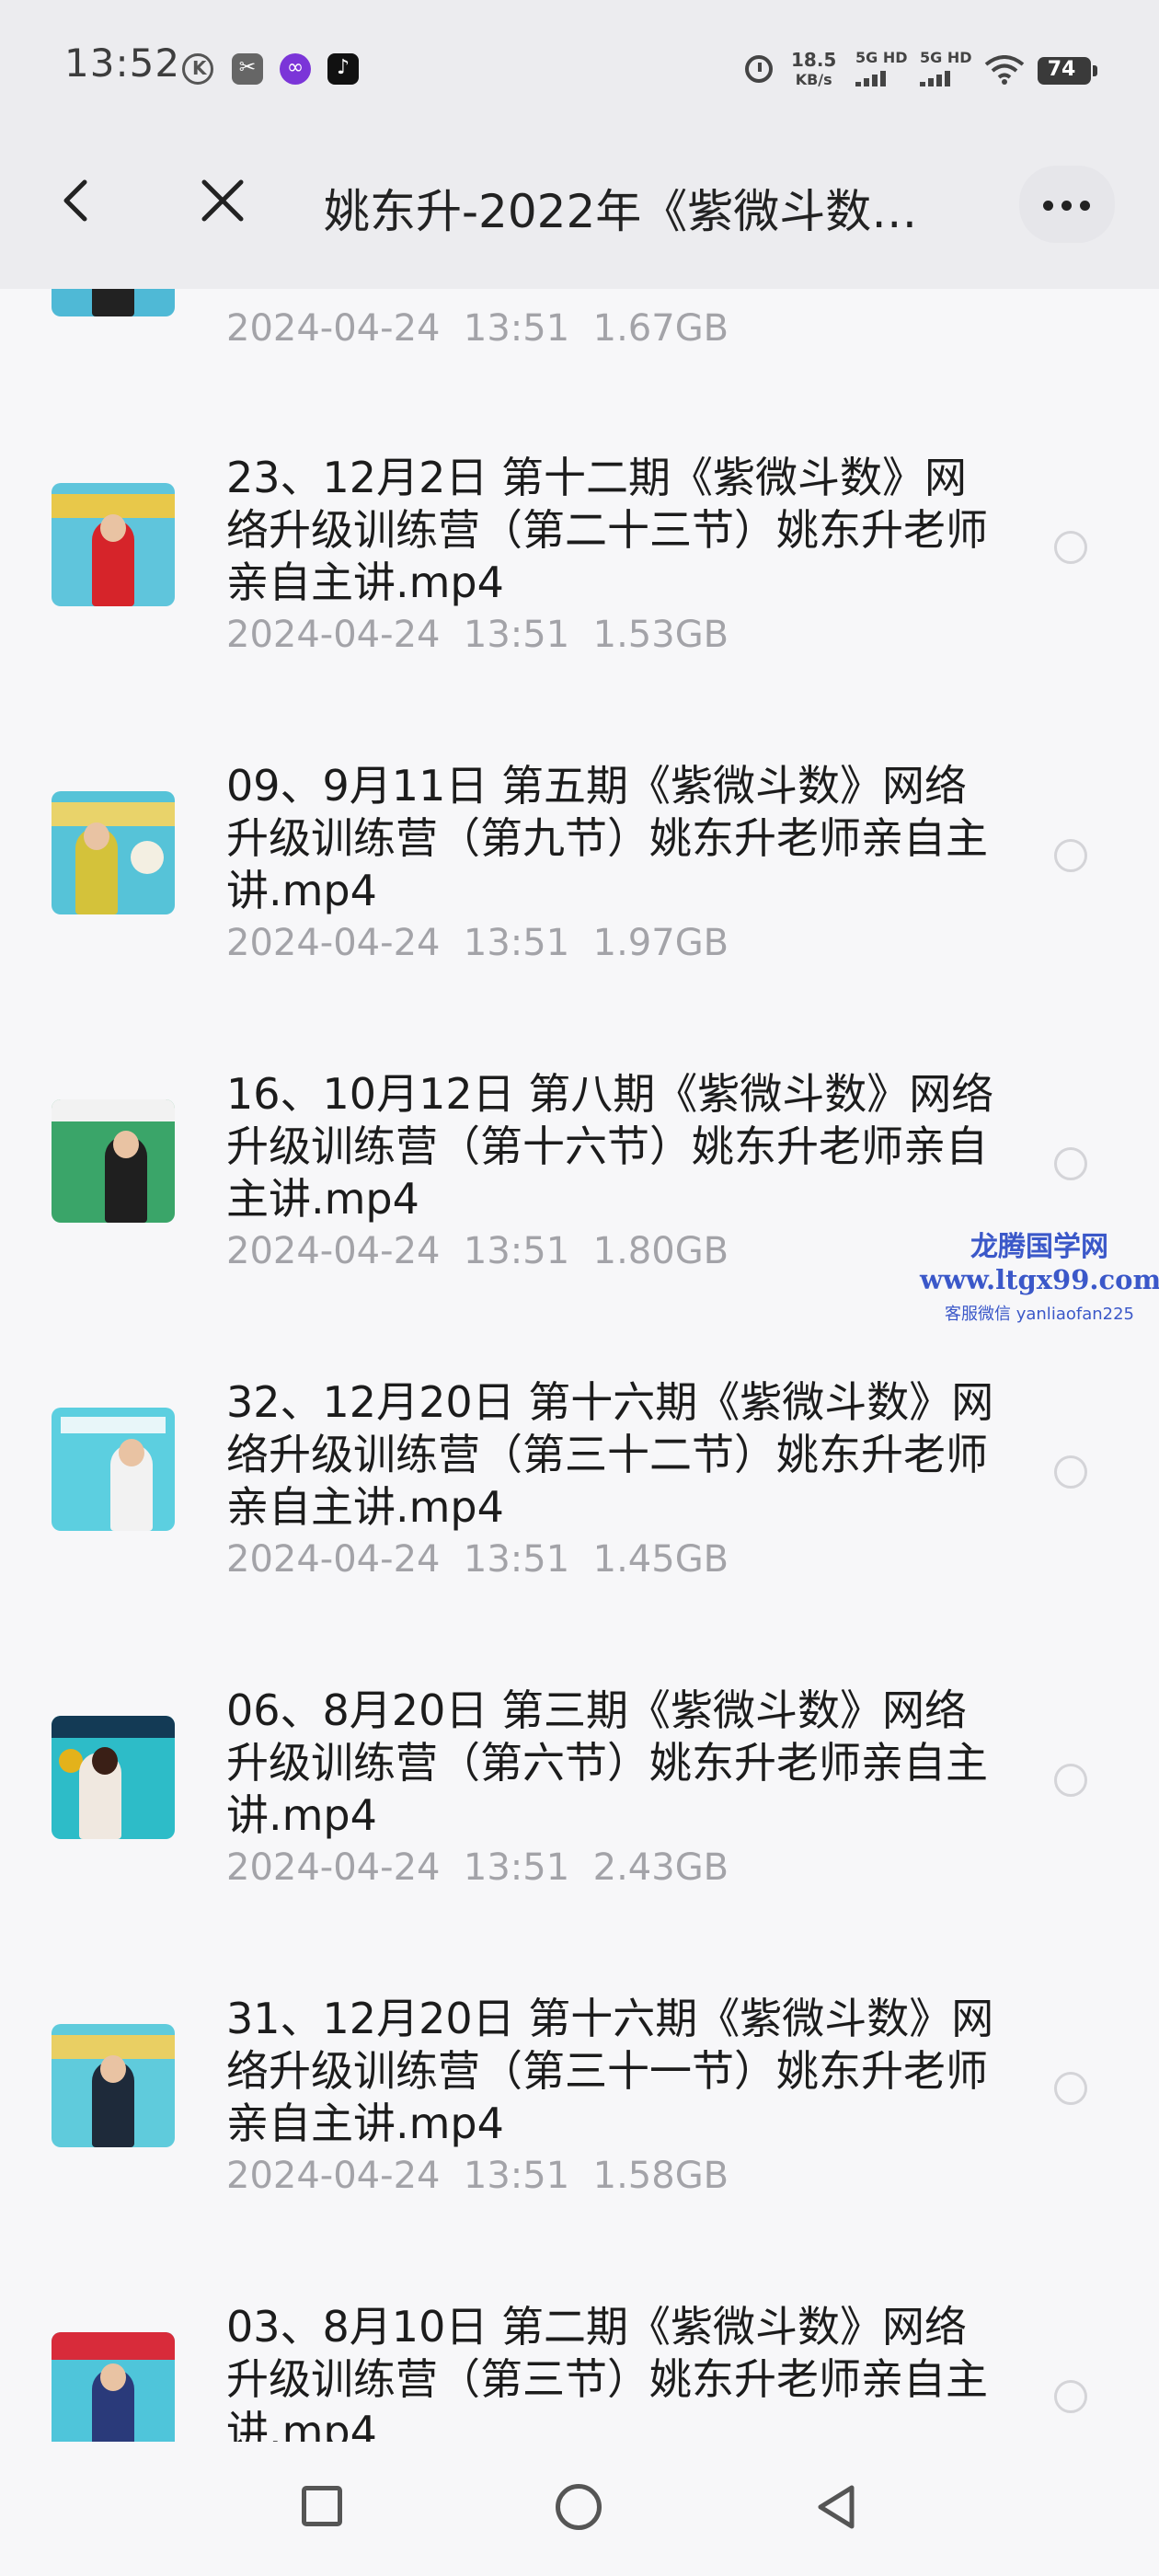 Image resolution: width=1159 pixels, height=2576 pixels. What do you see at coordinates (660, 1867) in the screenshot?
I see `file-size: 2.43GB` at bounding box center [660, 1867].